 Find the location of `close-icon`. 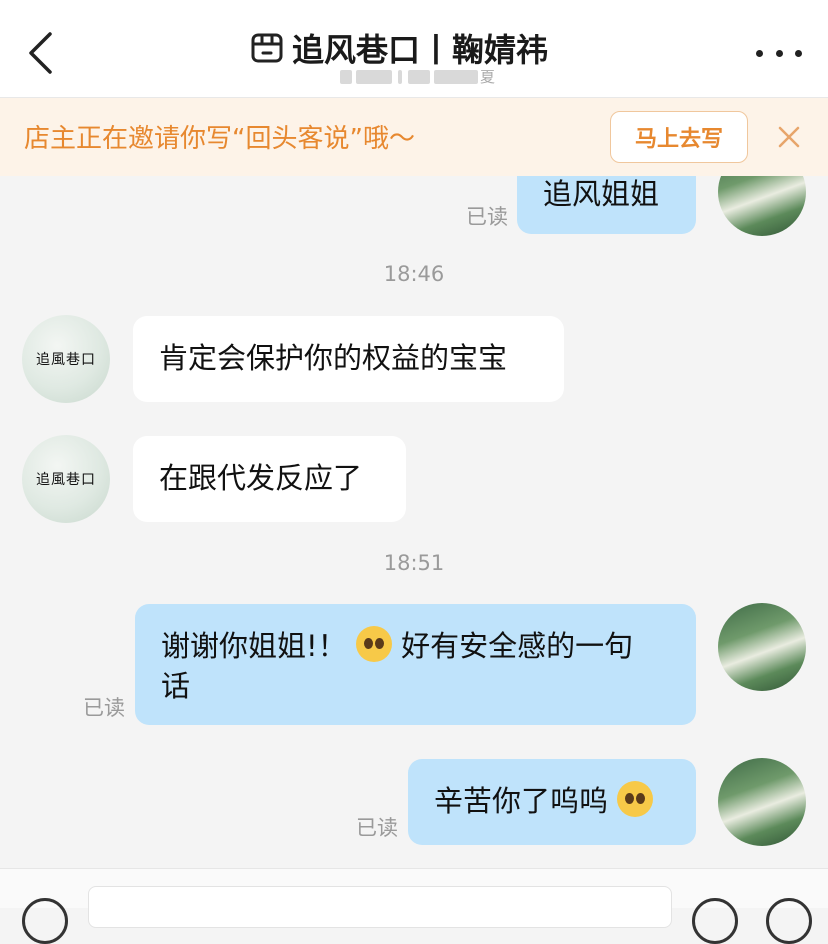

close-icon is located at coordinates (789, 137).